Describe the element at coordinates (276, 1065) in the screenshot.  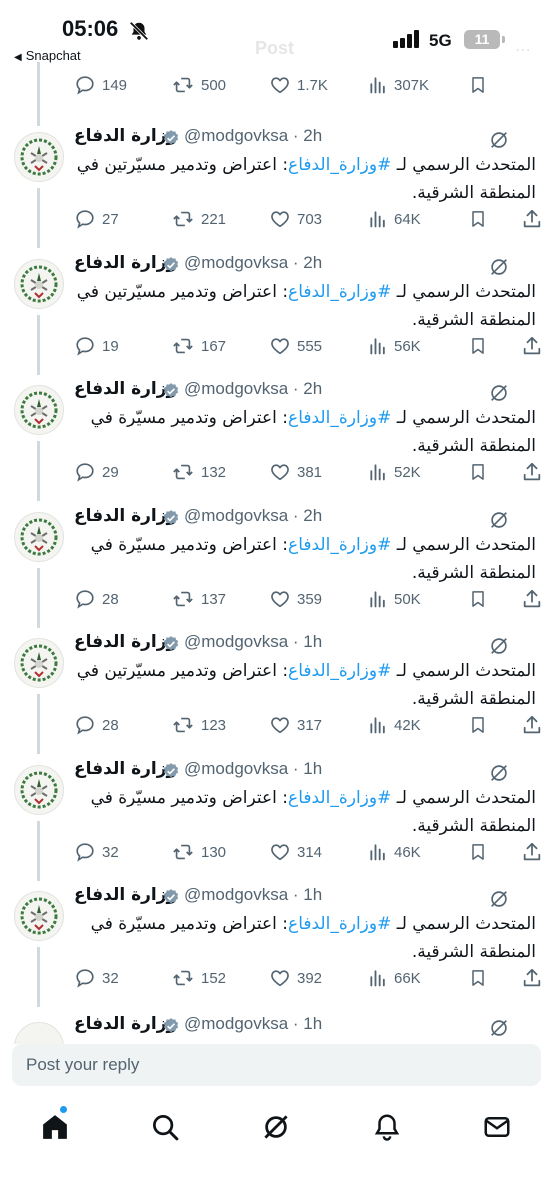
I see `reply-input: Post your reply` at that location.